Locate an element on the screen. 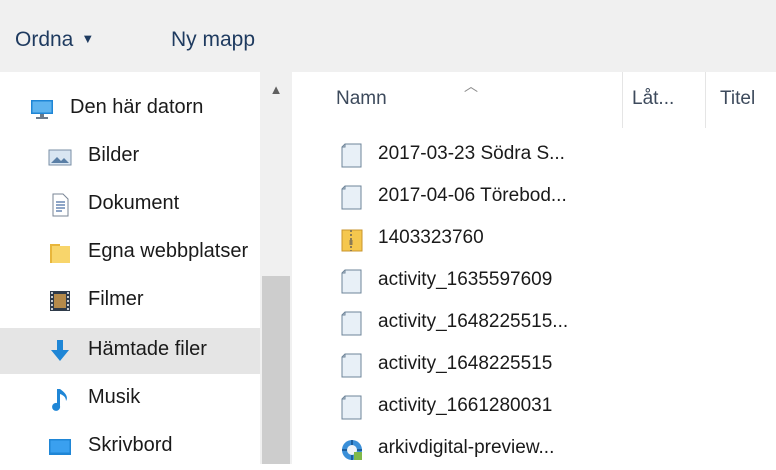 Image resolution: width=776 pixels, height=470 pixels. nav-item-music: Musik is located at coordinates (130, 399).